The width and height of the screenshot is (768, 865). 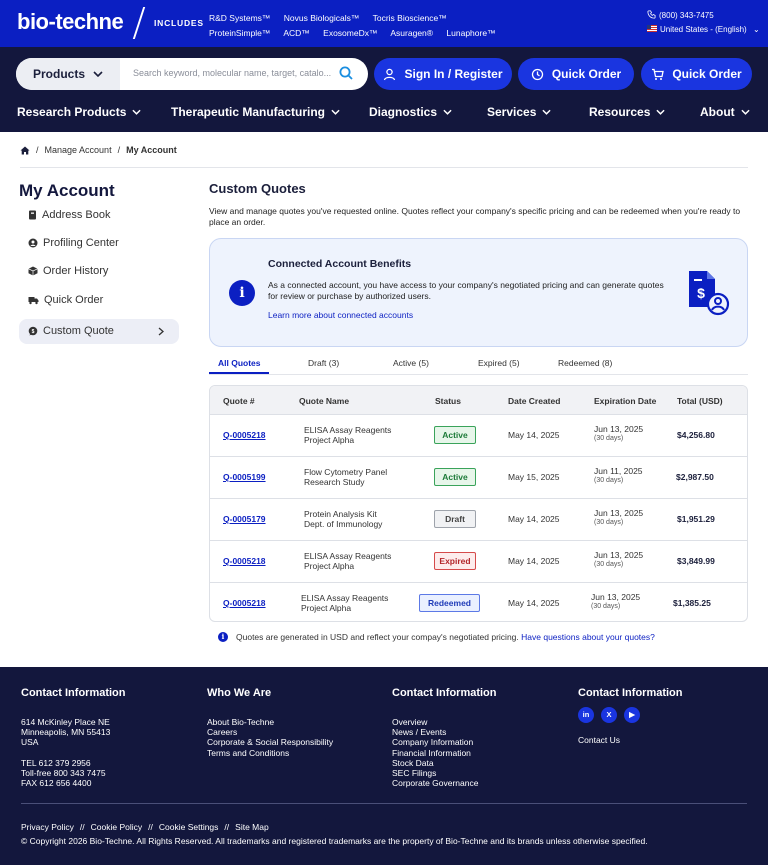 I want to click on sidebar-item-address-book: Address Book, so click(x=69, y=215).